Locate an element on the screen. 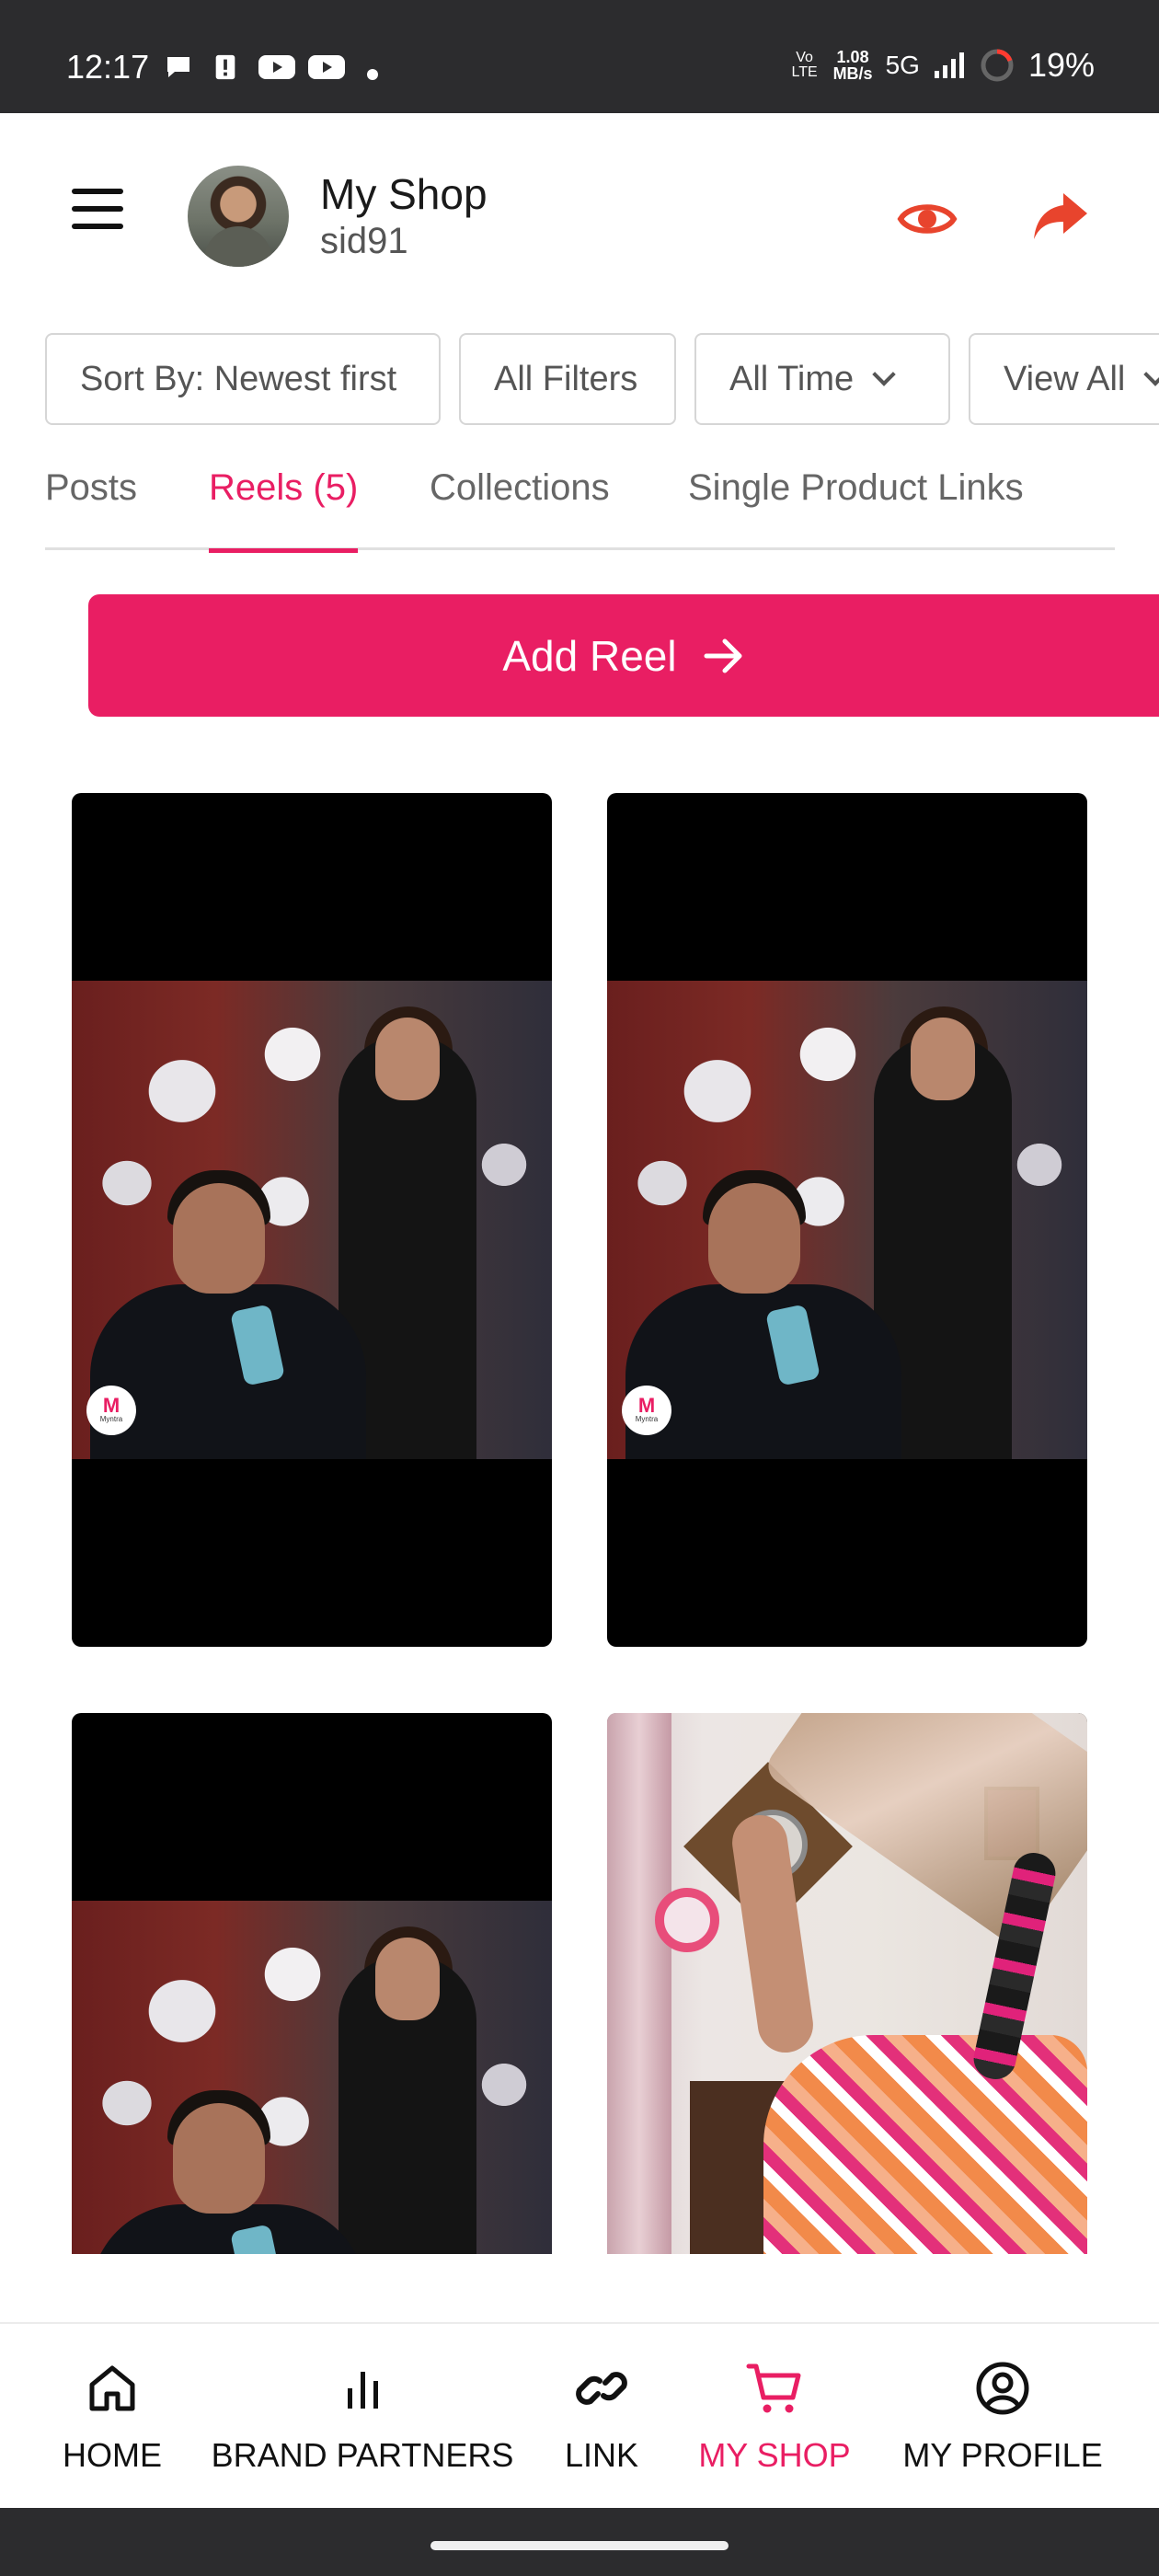 This screenshot has width=1159, height=2576. signal-icon is located at coordinates (949, 65).